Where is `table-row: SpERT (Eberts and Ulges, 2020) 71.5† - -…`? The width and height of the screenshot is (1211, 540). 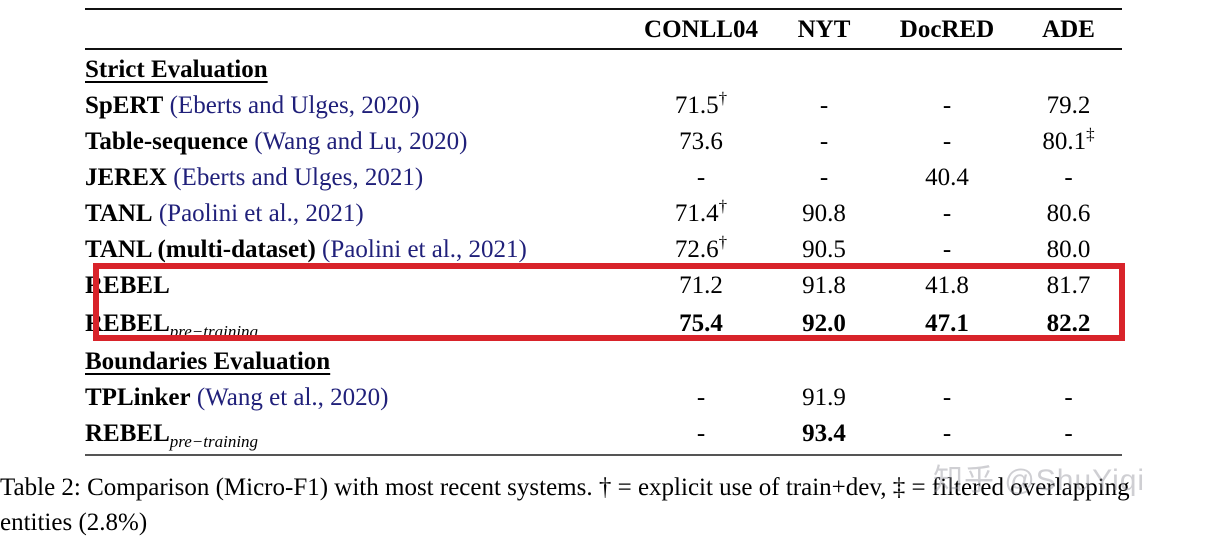 table-row: SpERT (Eberts and Ulges, 2020) 71.5† - -… is located at coordinates (603, 106).